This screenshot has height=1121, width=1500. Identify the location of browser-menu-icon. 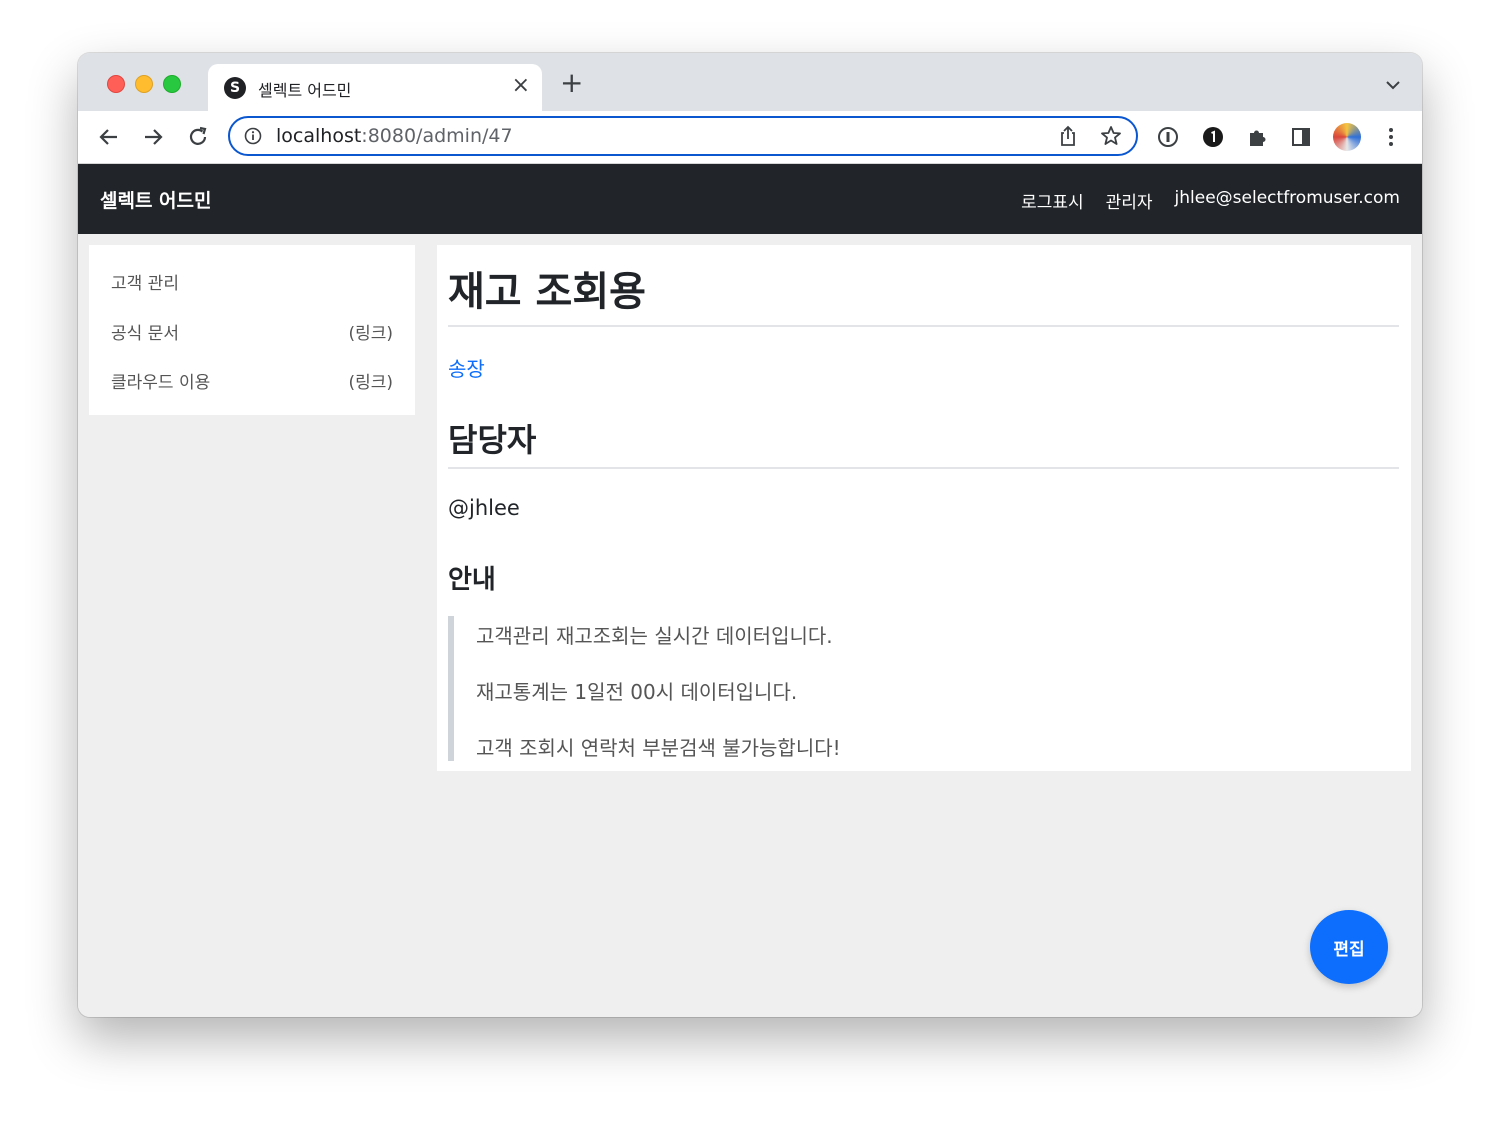
(1391, 137).